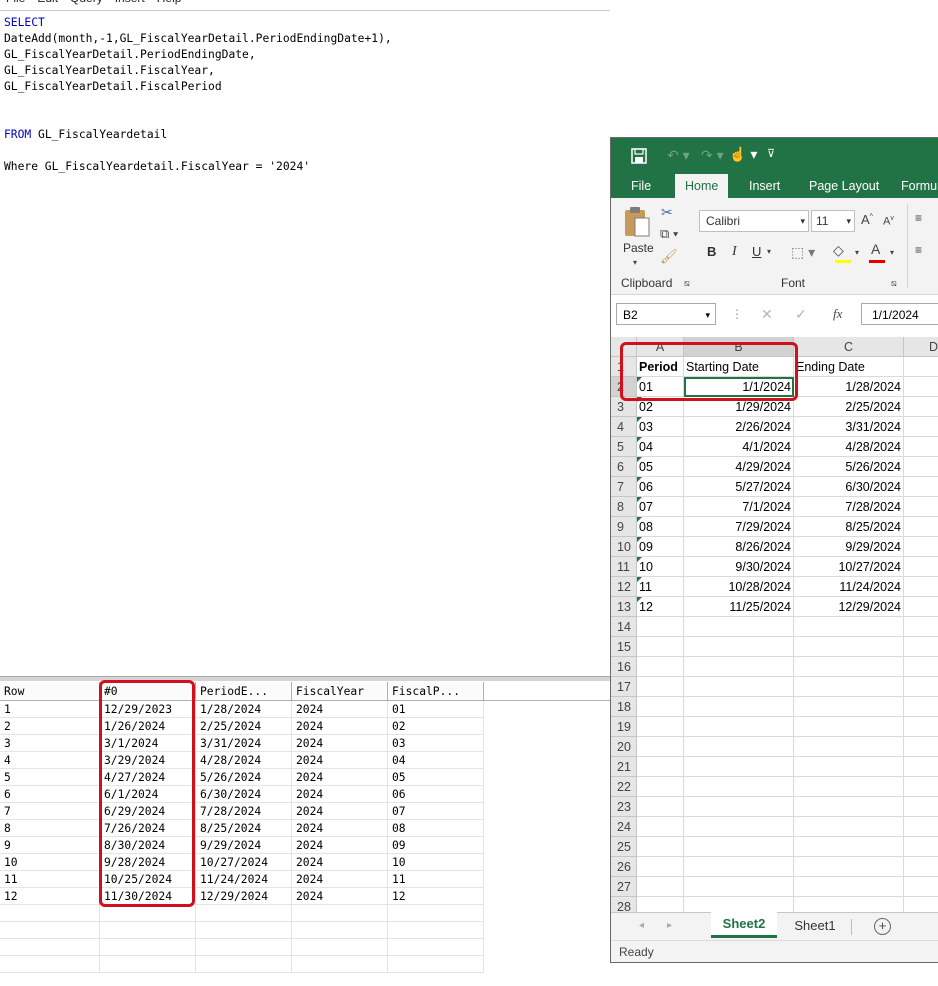 The image size is (938, 986). What do you see at coordinates (849, 587) in the screenshot?
I see `cell: 11/24/2024` at bounding box center [849, 587].